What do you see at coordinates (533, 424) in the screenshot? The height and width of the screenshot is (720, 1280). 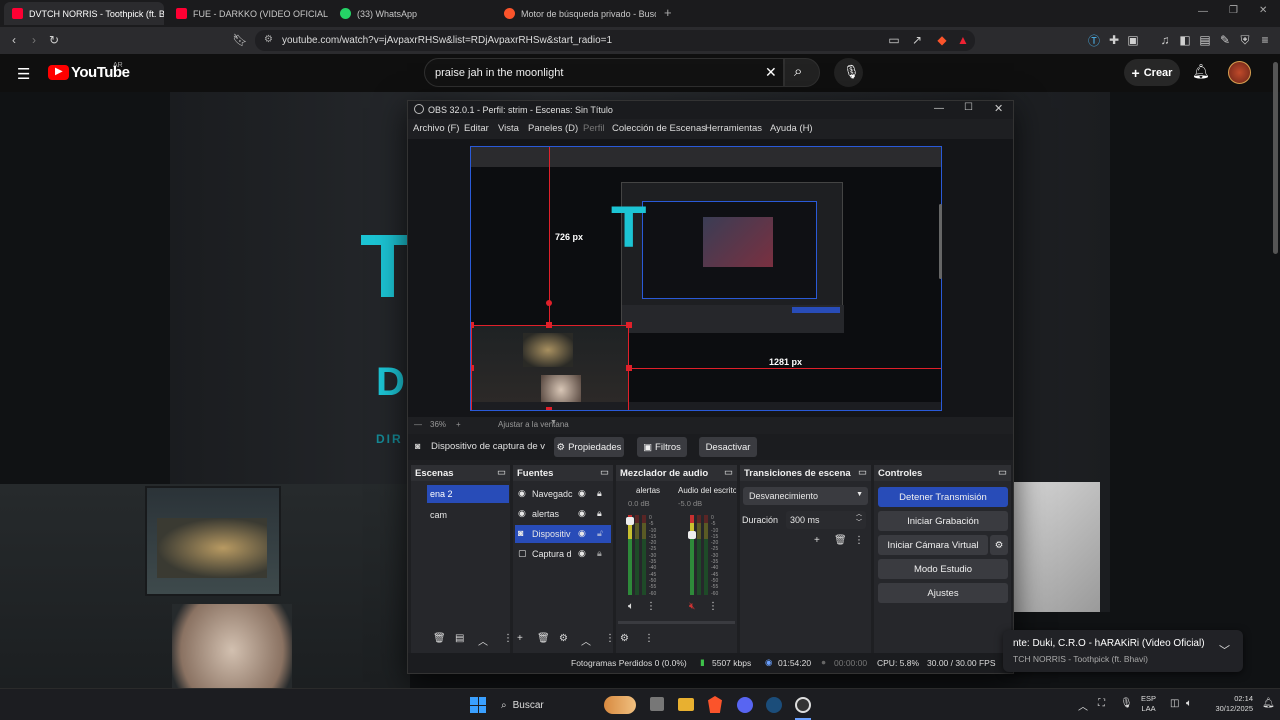 I see `fit-window-select: Ajustar a la ventana` at bounding box center [533, 424].